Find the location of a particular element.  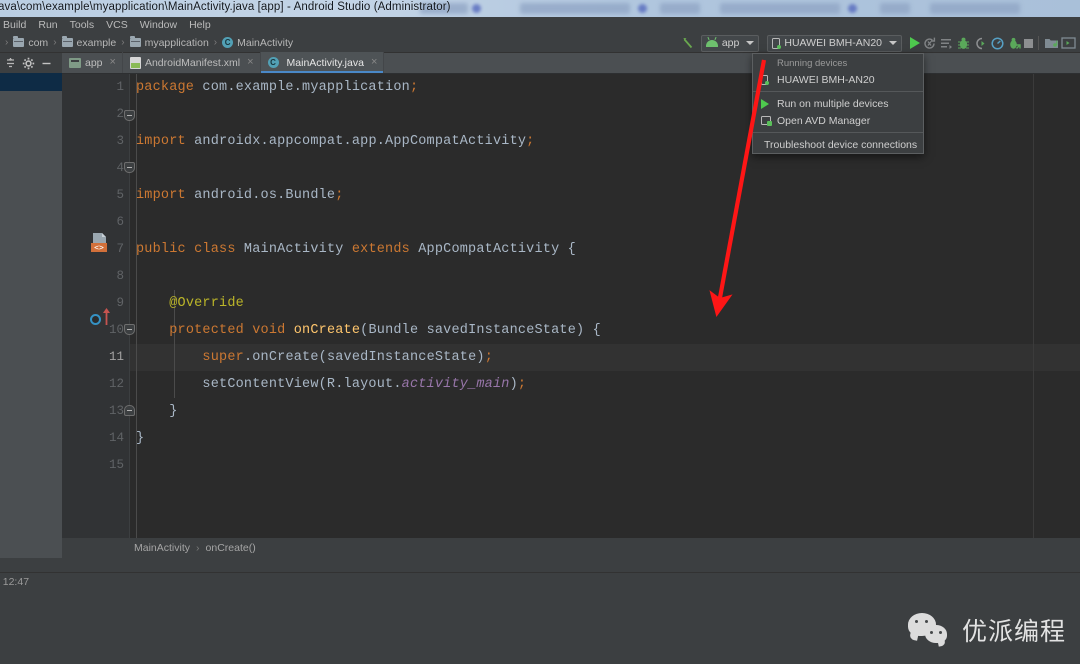

menu-item-label: Build is located at coordinates (15, 25).